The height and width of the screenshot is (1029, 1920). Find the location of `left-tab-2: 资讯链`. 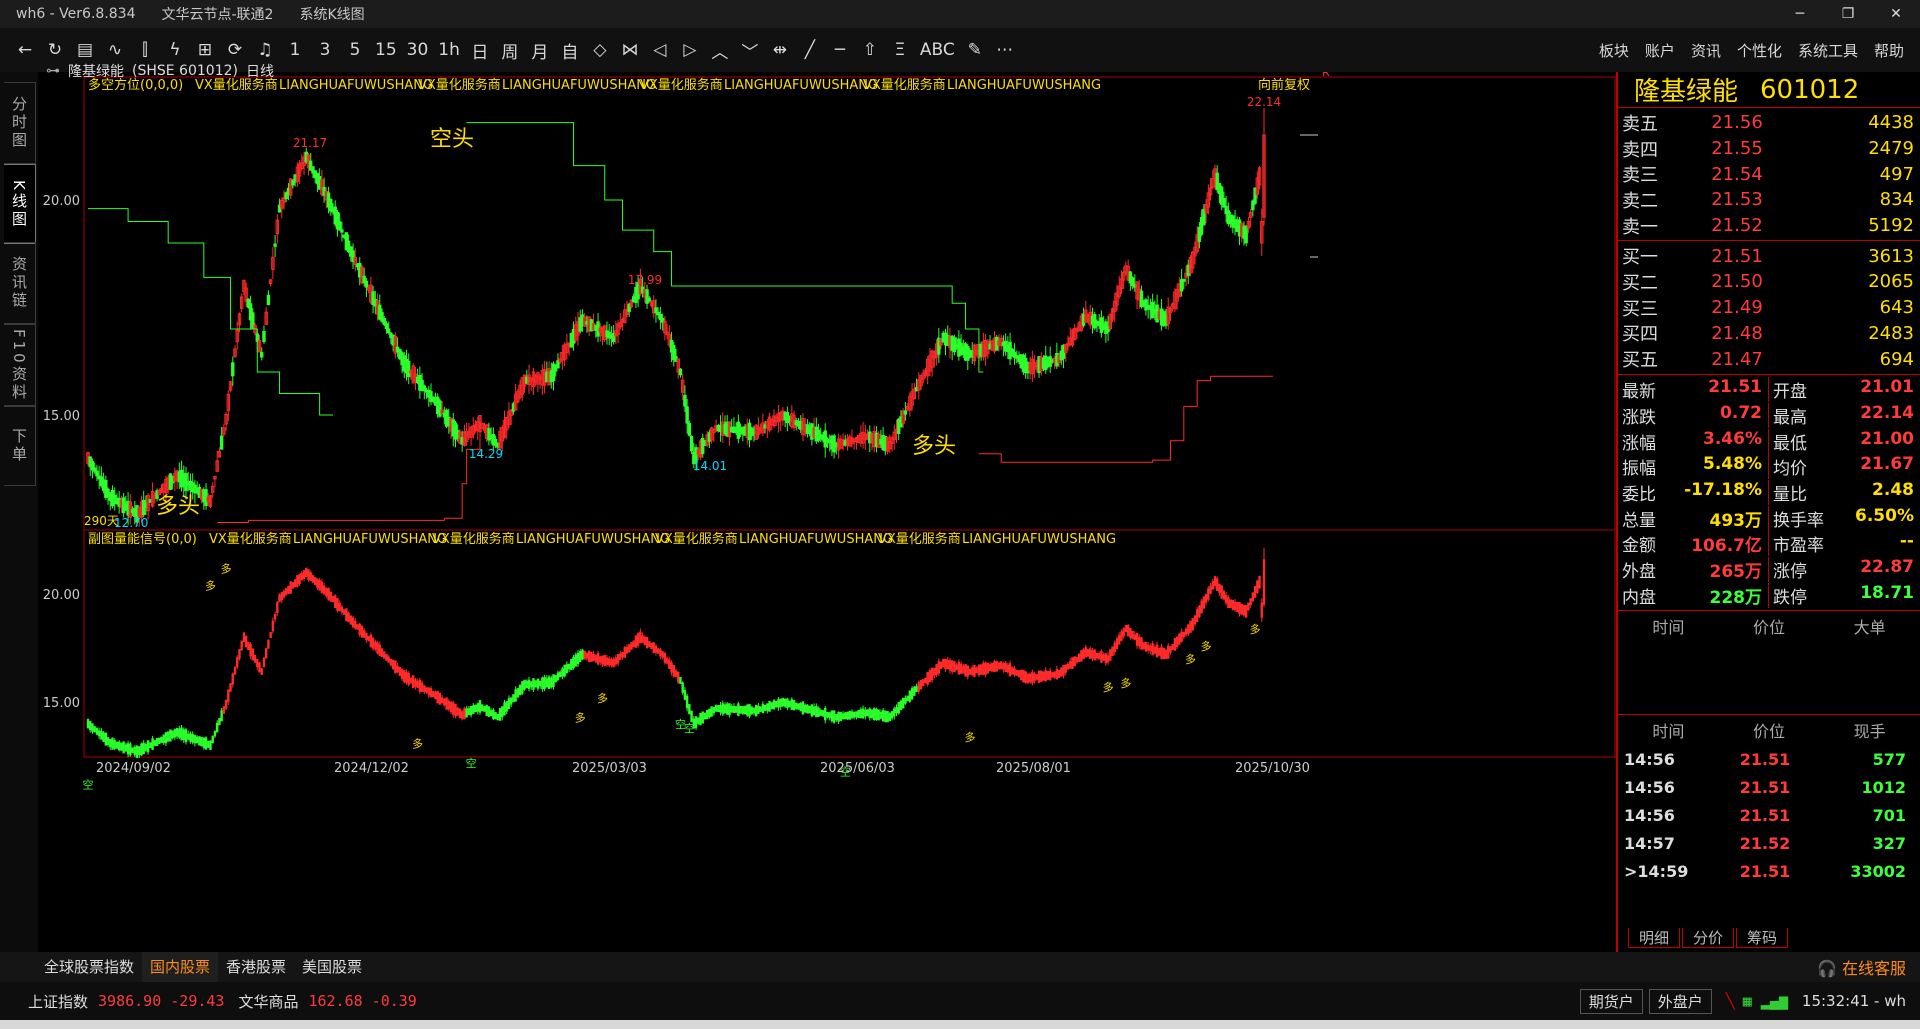

left-tab-2: 资讯链 is located at coordinates (20, 283).